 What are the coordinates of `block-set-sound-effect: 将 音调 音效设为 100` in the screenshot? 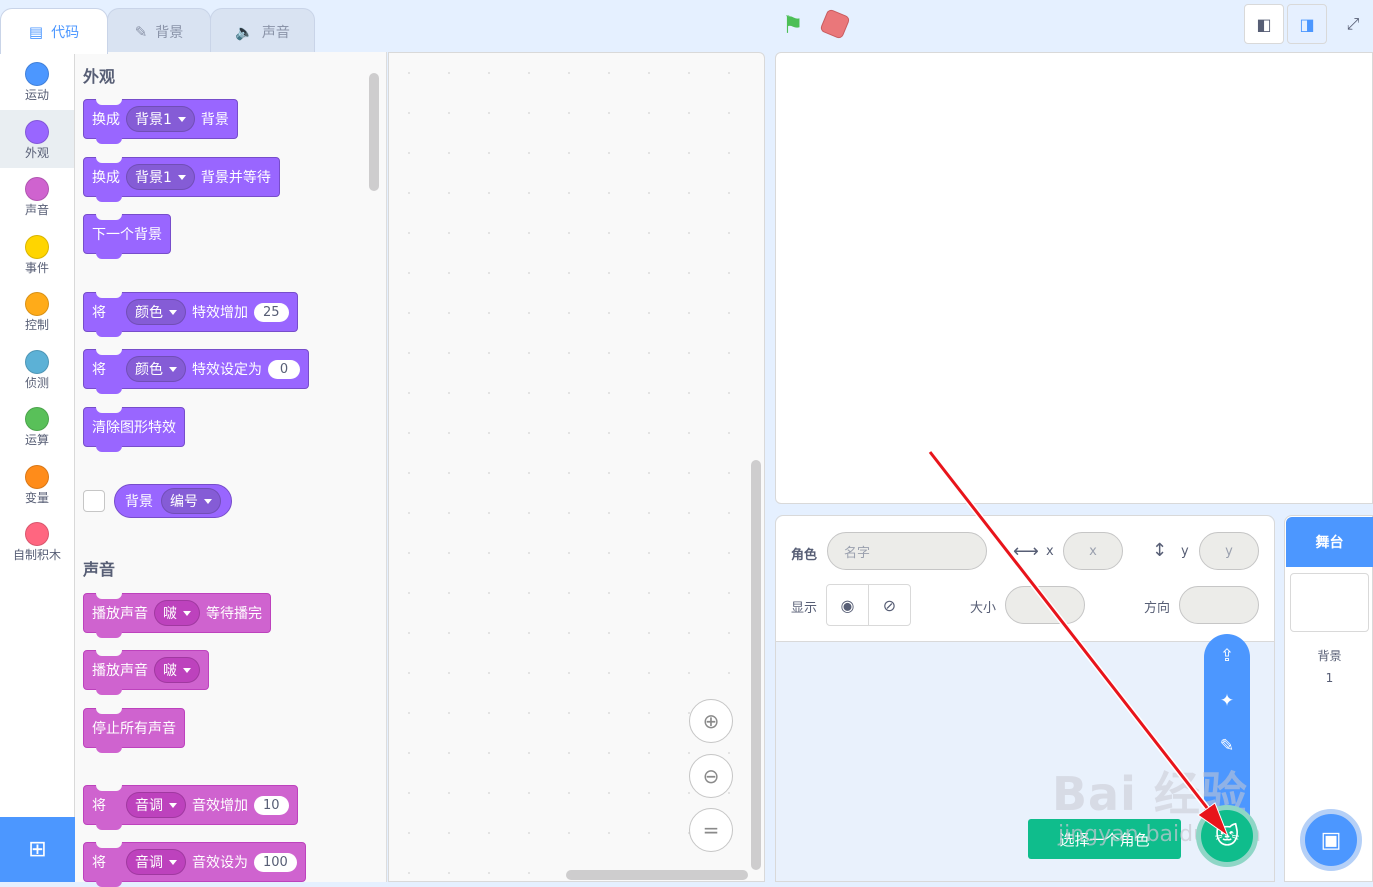 It's located at (194, 864).